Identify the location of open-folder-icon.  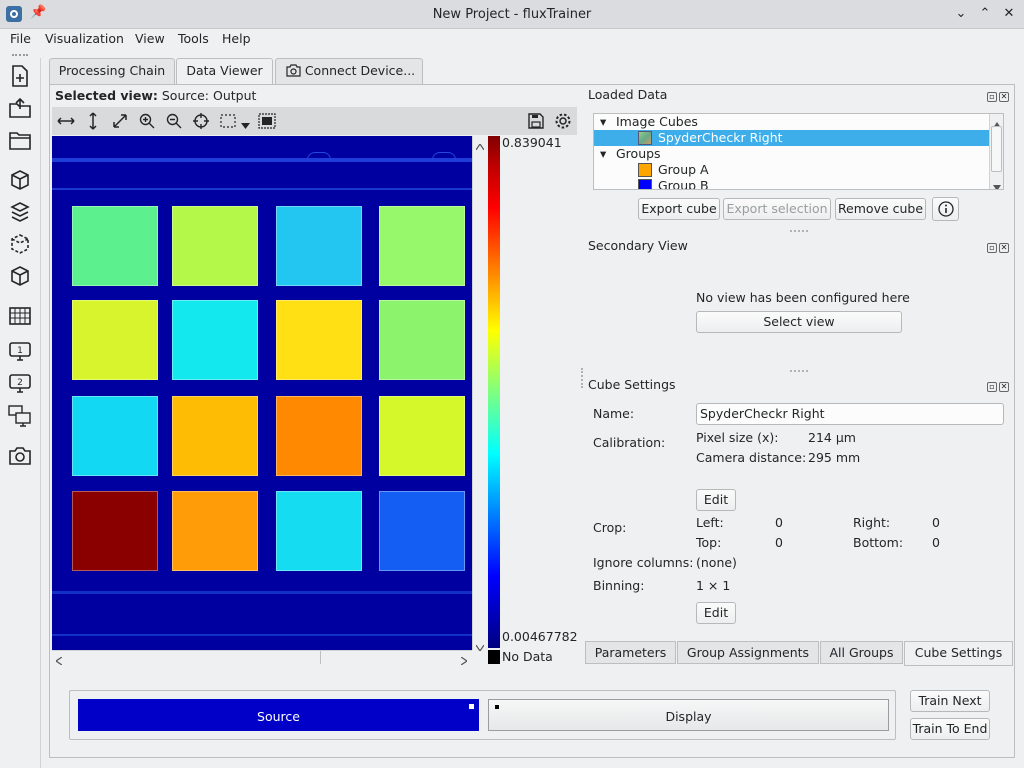
(20, 108).